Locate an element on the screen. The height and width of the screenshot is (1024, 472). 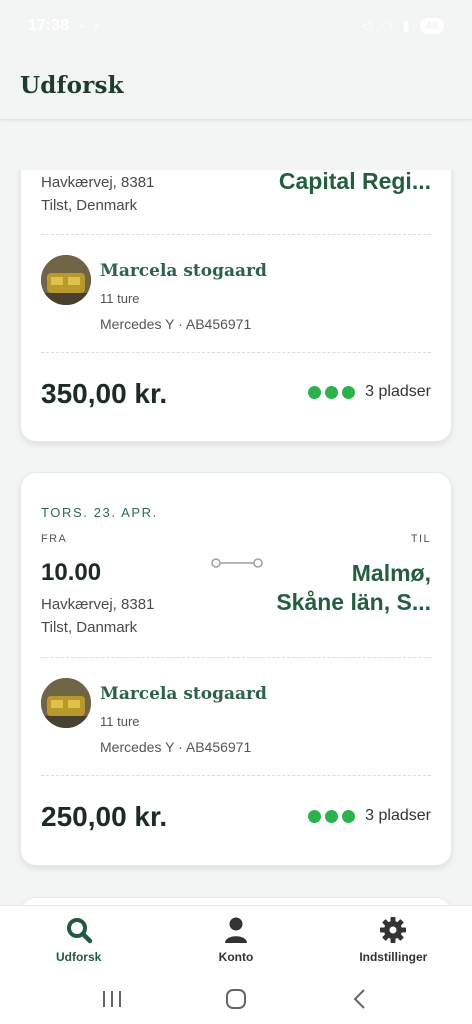
back-button is located at coordinates (360, 999).